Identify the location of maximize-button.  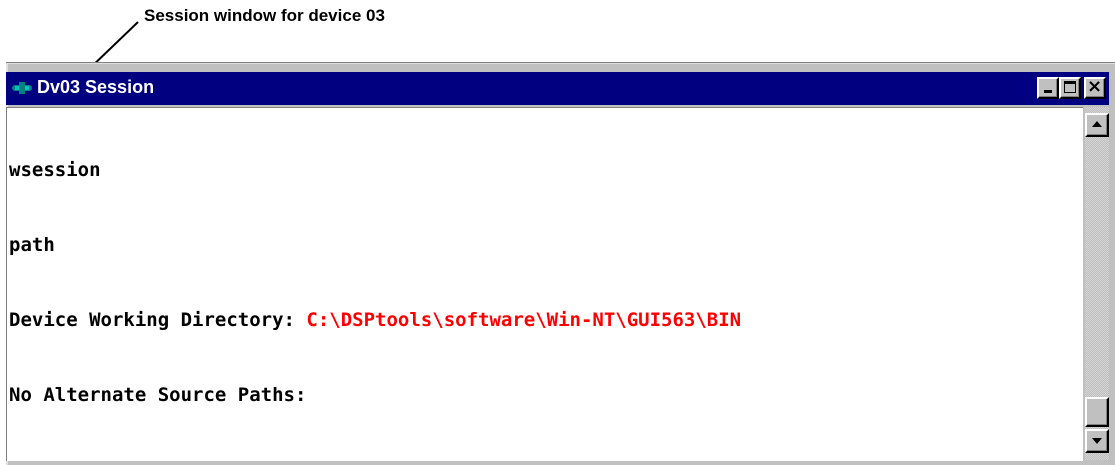
(1070, 88).